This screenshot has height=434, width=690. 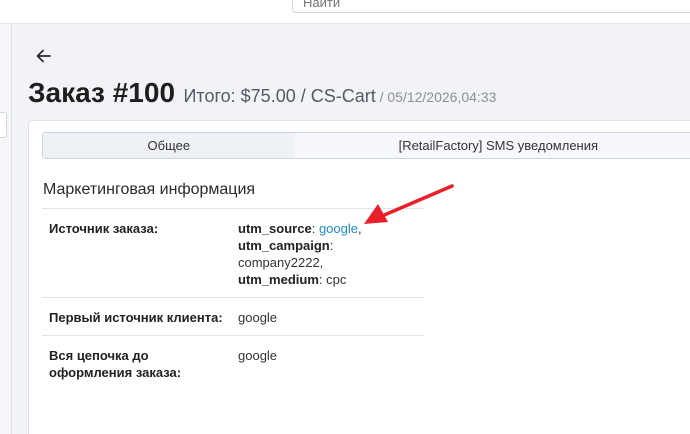 I want to click on left-sidebar-rail, so click(x=6, y=229).